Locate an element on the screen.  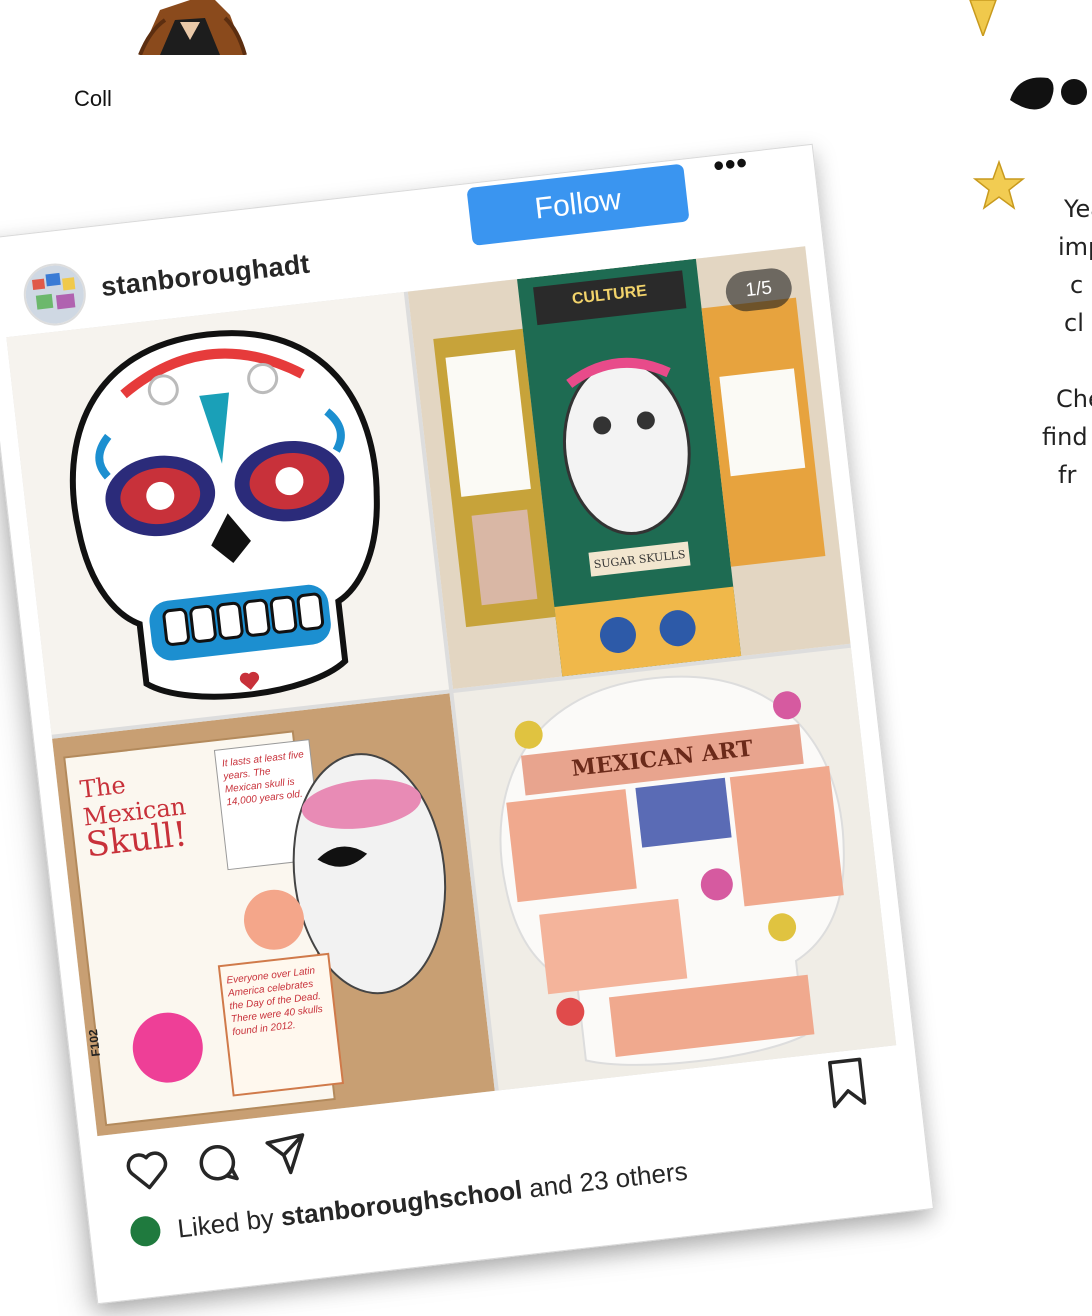
partial-label: Coll is located at coordinates (93, 98).